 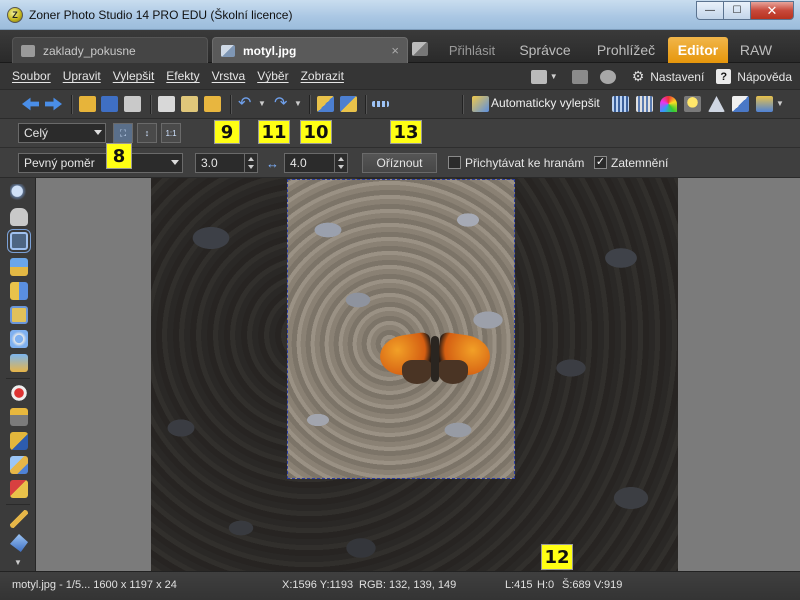 I want to click on butterfly-subject, so click(x=435, y=360).